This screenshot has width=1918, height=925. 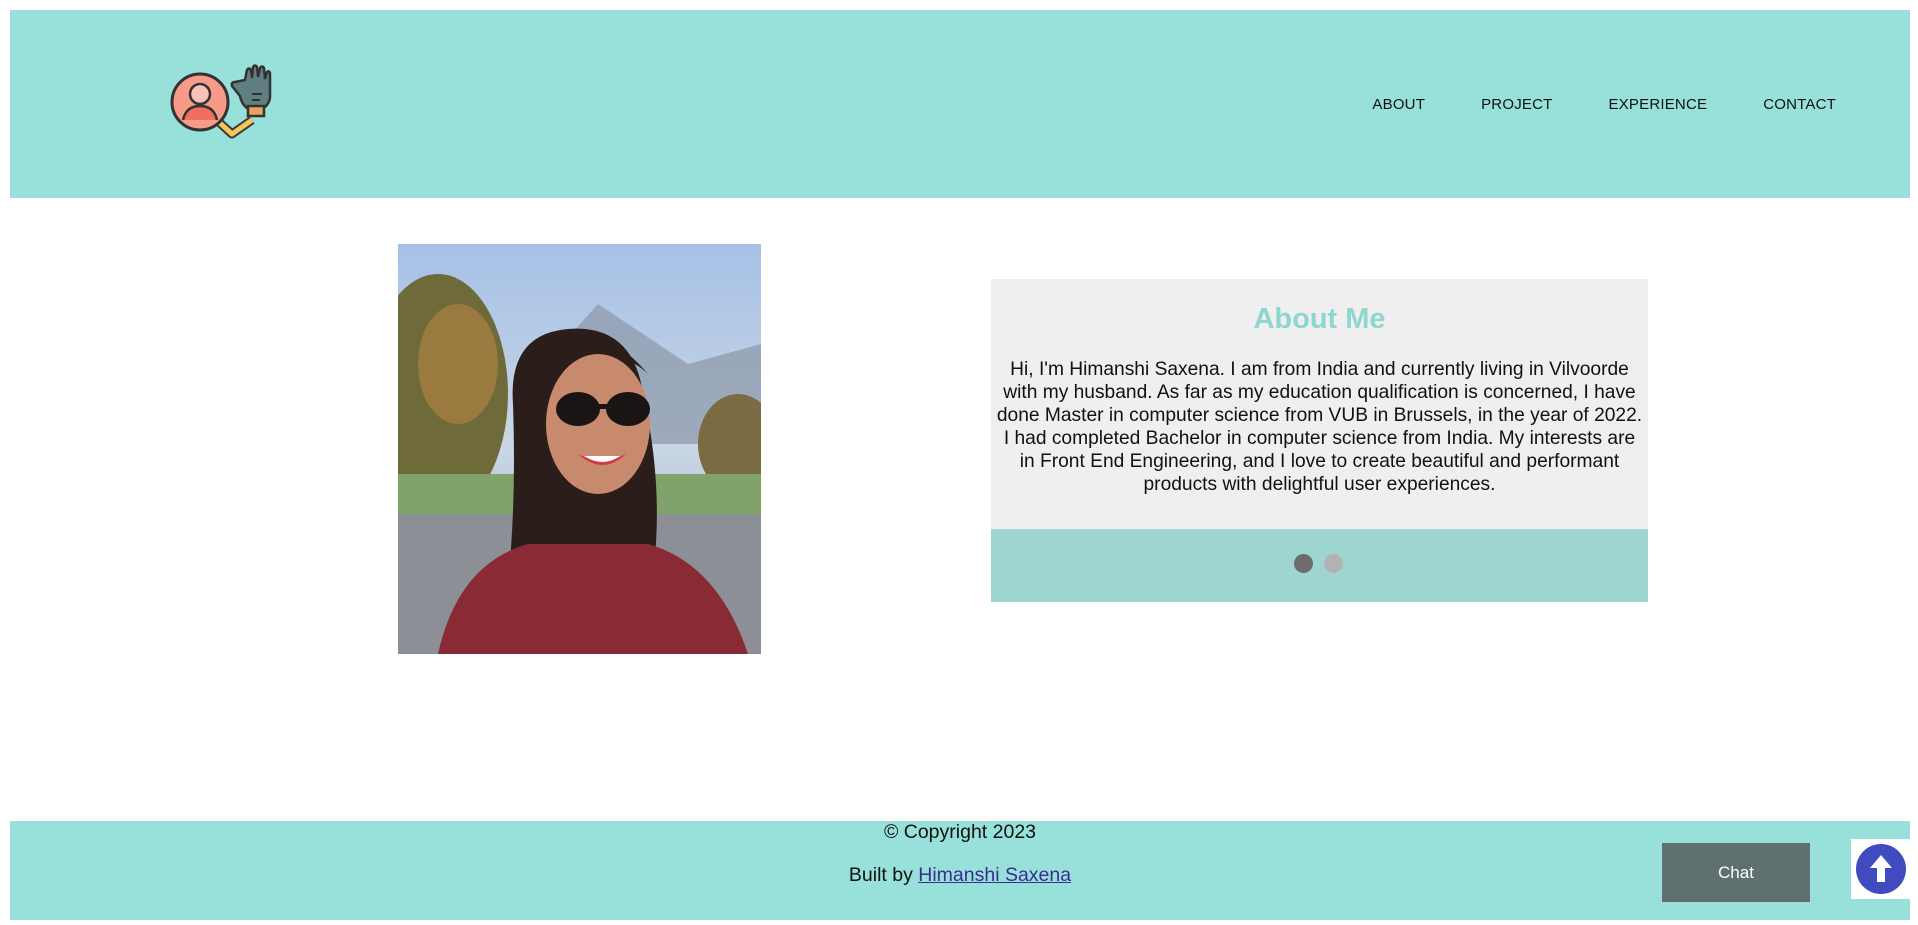 What do you see at coordinates (960, 832) in the screenshot?
I see `copyright-text: © Copyright 2023` at bounding box center [960, 832].